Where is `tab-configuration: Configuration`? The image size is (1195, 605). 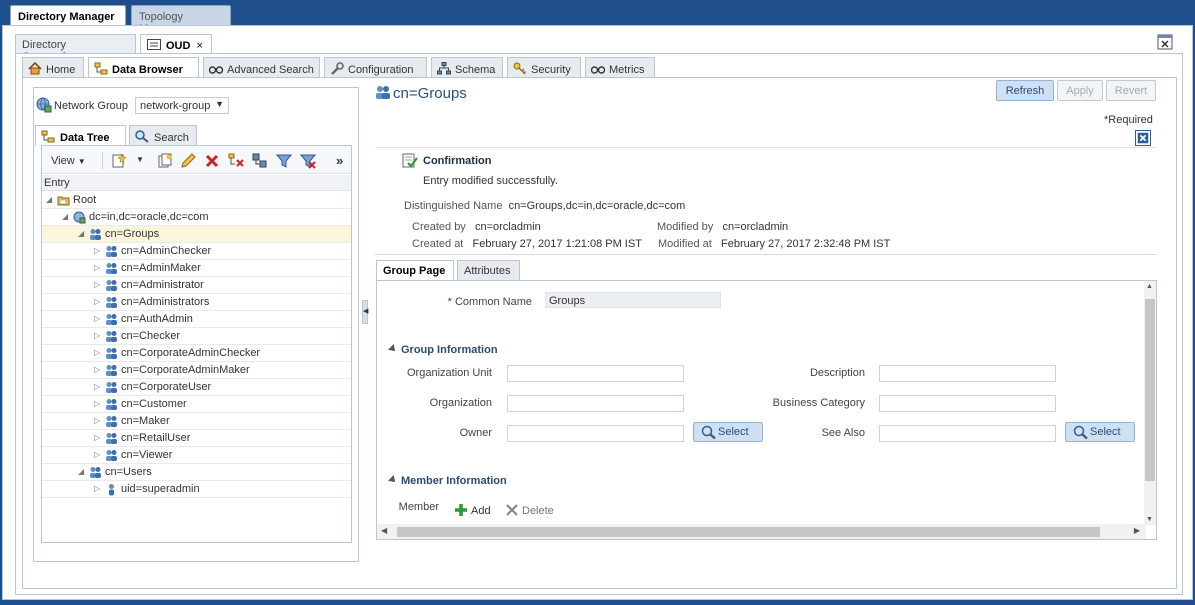 tab-configuration: Configuration is located at coordinates (375, 67).